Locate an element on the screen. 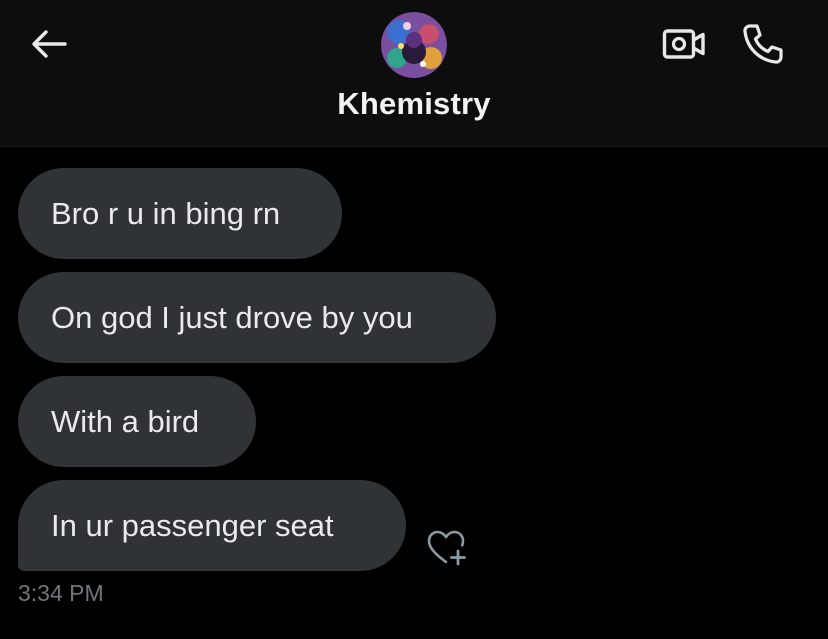 This screenshot has height=639, width=828. message-bubble: On god I just drove by you is located at coordinates (257, 317).